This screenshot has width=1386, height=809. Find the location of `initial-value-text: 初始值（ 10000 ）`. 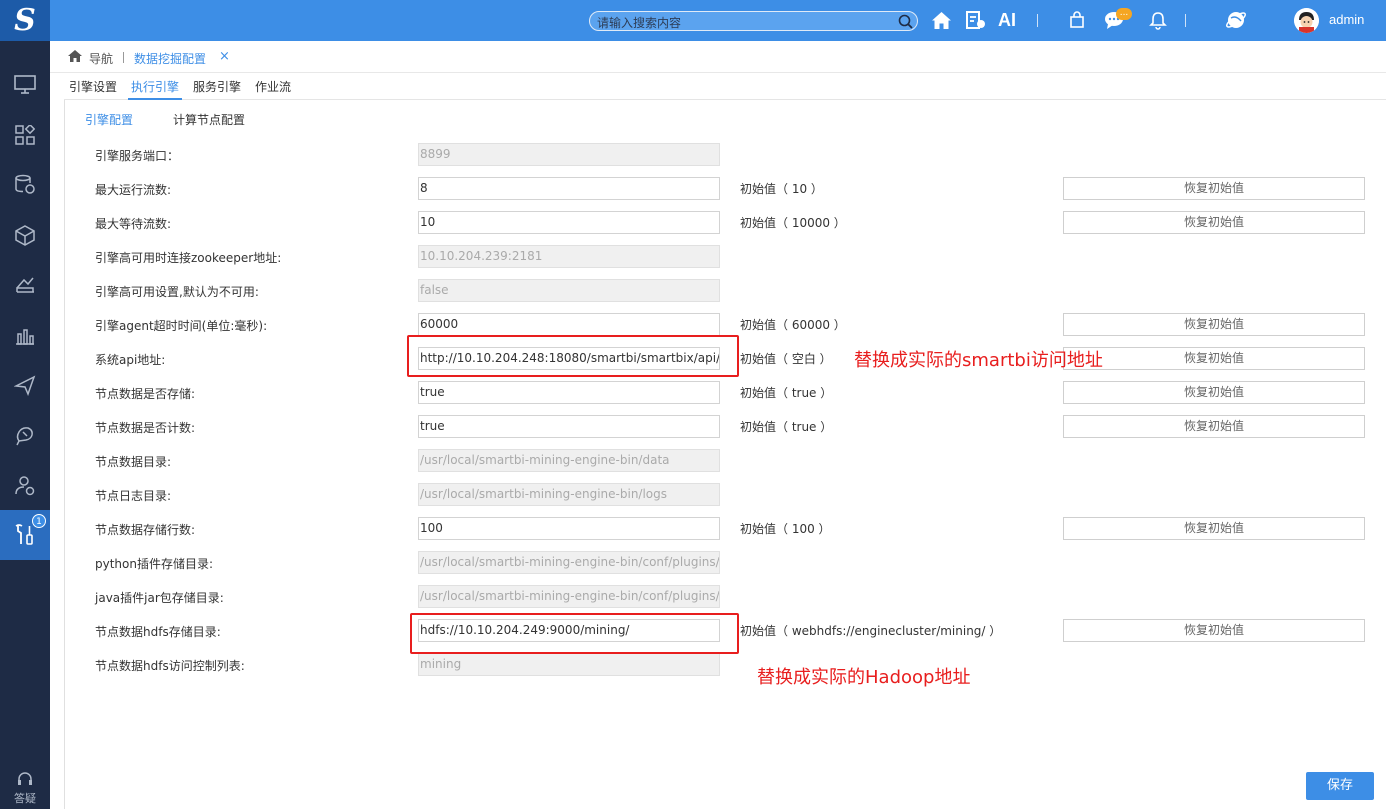

initial-value-text: 初始值（ 10000 ） is located at coordinates (793, 223).